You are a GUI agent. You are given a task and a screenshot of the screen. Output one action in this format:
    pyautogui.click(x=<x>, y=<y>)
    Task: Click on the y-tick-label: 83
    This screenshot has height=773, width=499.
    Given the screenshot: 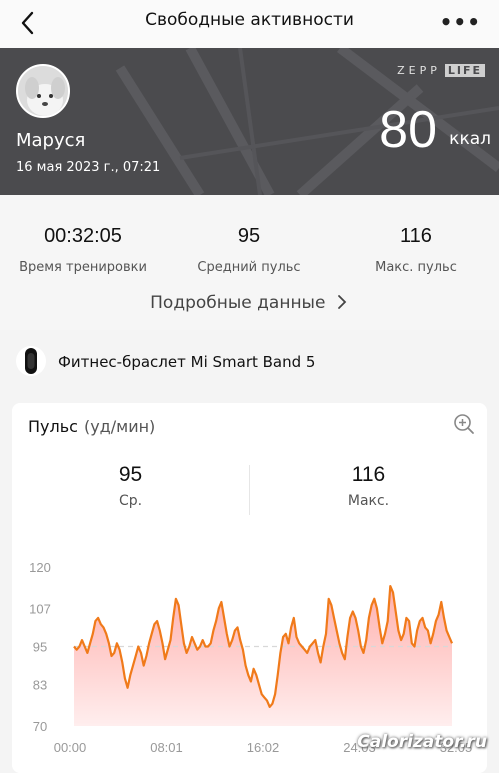 What is the action you would take?
    pyautogui.click(x=40, y=685)
    